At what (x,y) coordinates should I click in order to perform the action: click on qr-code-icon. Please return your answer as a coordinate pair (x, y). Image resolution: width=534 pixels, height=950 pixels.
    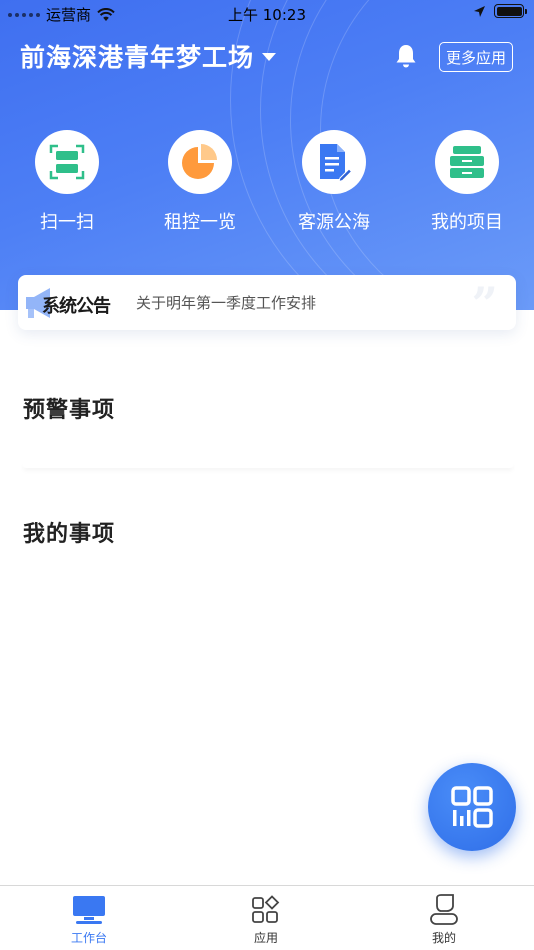
    Looking at the image, I should click on (472, 807).